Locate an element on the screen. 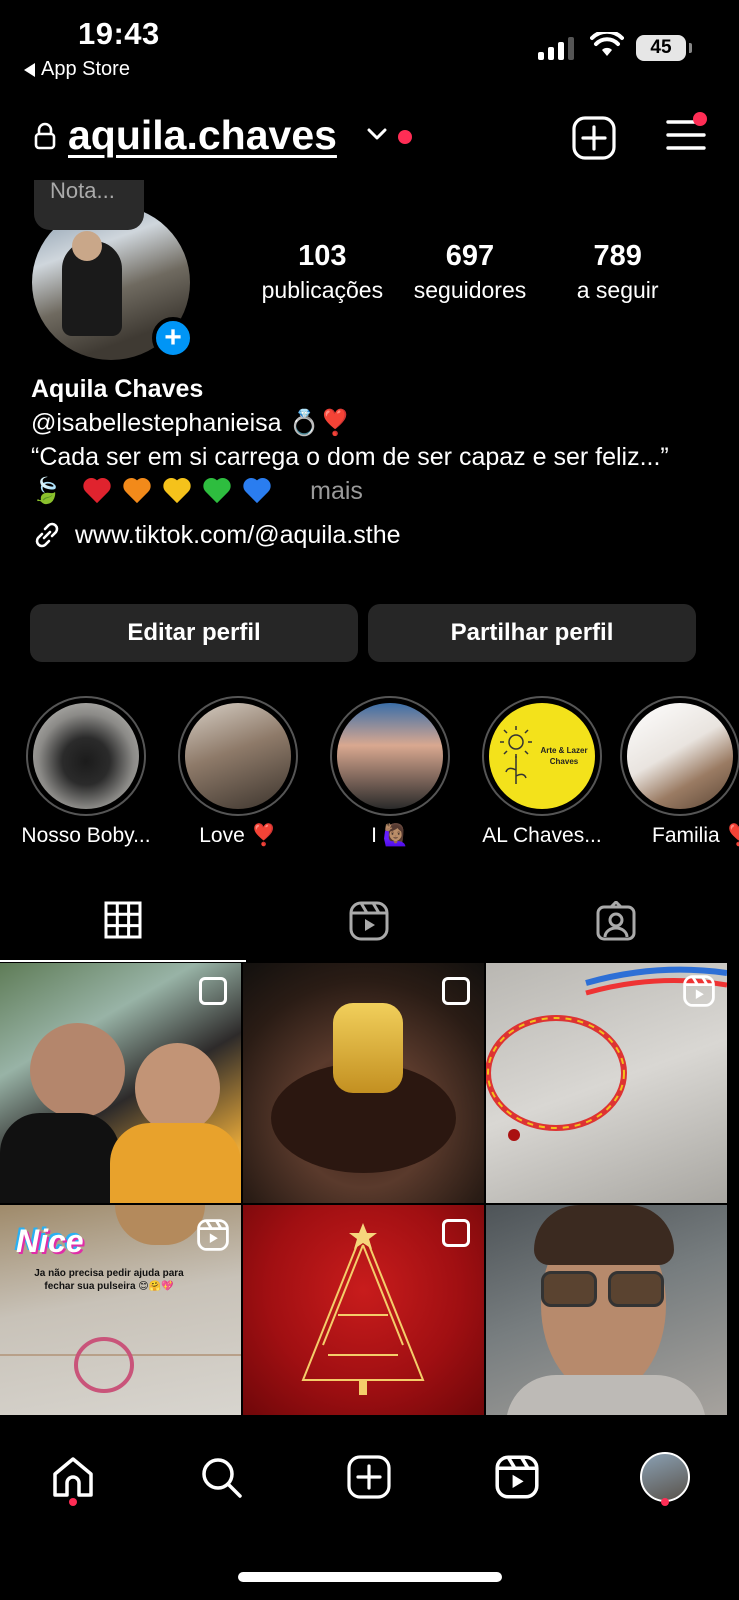  green-heart-icon is located at coordinates (217, 491).